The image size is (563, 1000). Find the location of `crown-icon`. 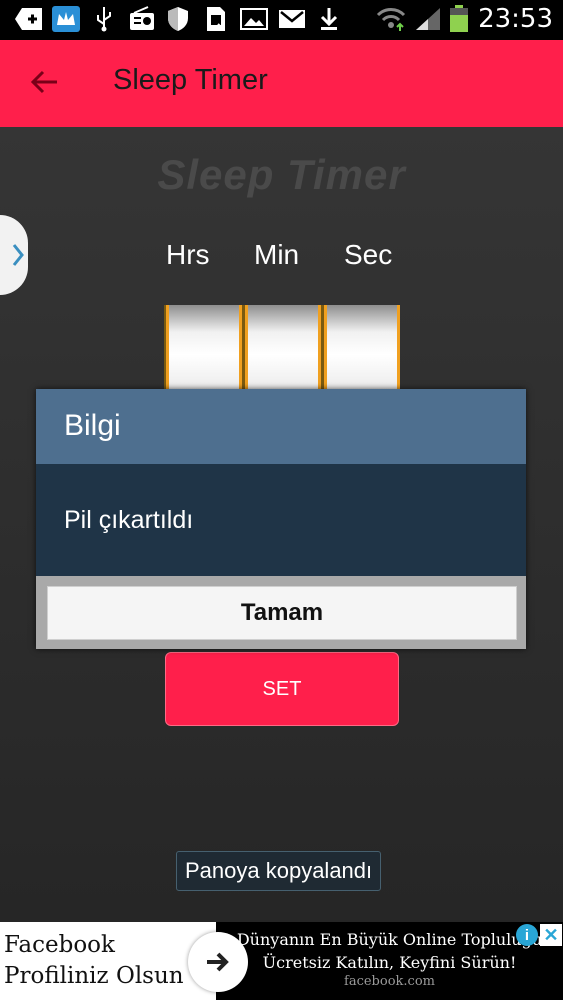

crown-icon is located at coordinates (66, 19).